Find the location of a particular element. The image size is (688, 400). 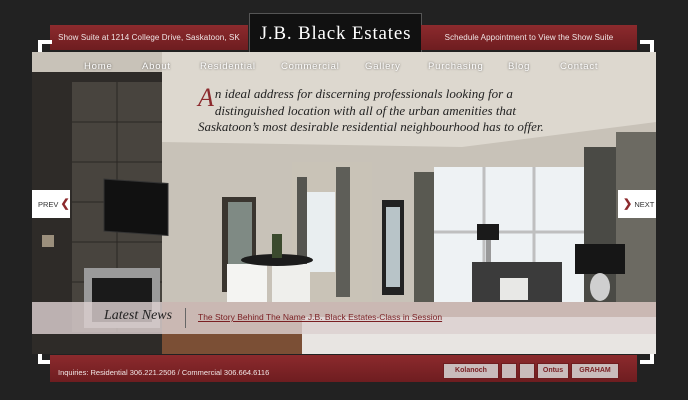

partner-logo-small is located at coordinates (509, 371).